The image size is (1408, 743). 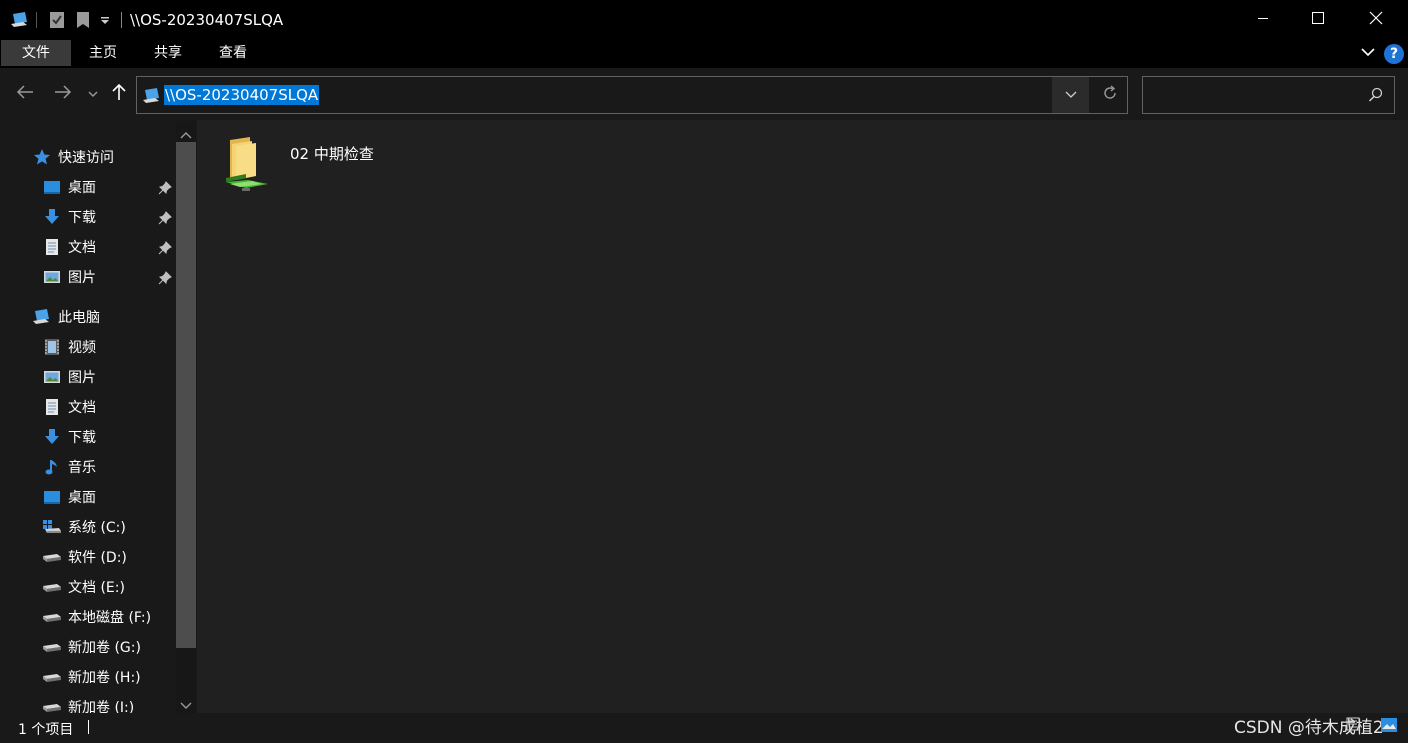 I want to click on back-arrow-icon, so click(x=25, y=94).